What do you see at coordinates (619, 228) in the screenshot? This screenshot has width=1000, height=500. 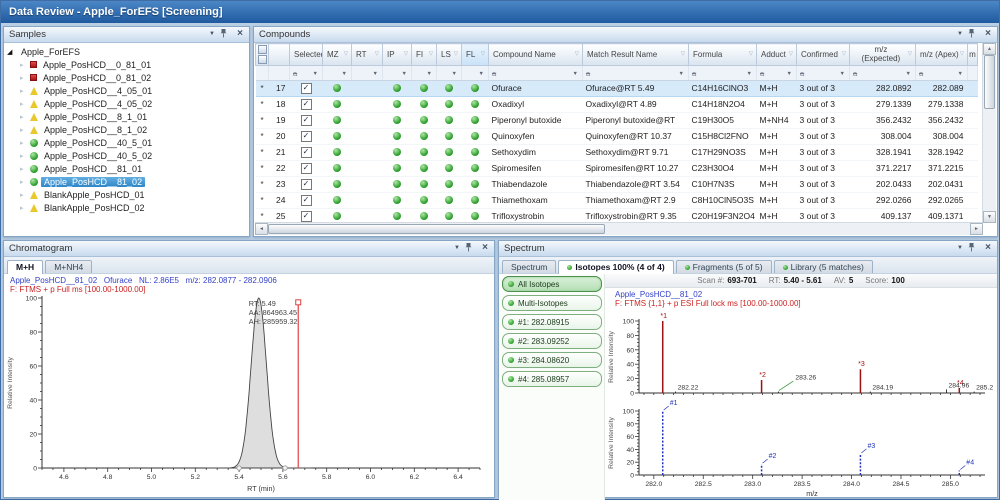 I see `horizontal-scrollbar: ◄ ►` at bounding box center [619, 228].